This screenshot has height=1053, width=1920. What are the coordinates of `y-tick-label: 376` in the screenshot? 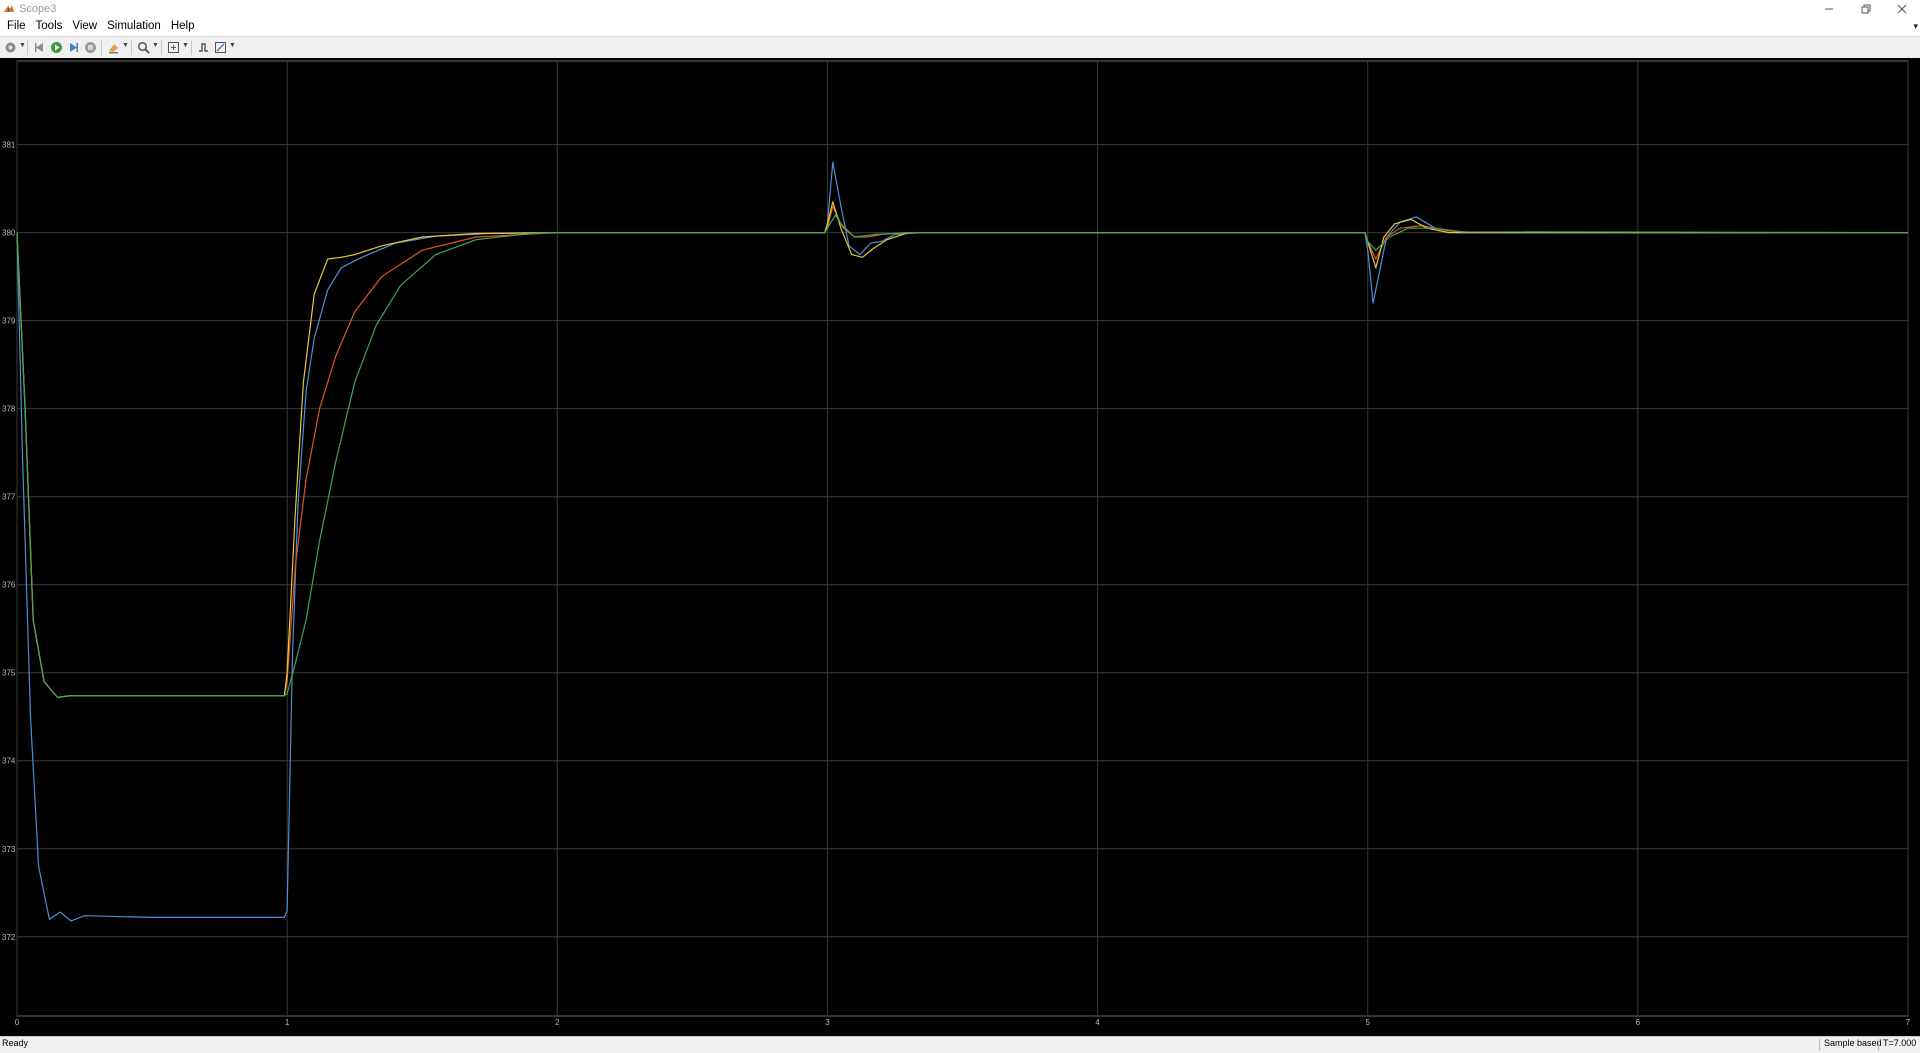 It's located at (9, 585).